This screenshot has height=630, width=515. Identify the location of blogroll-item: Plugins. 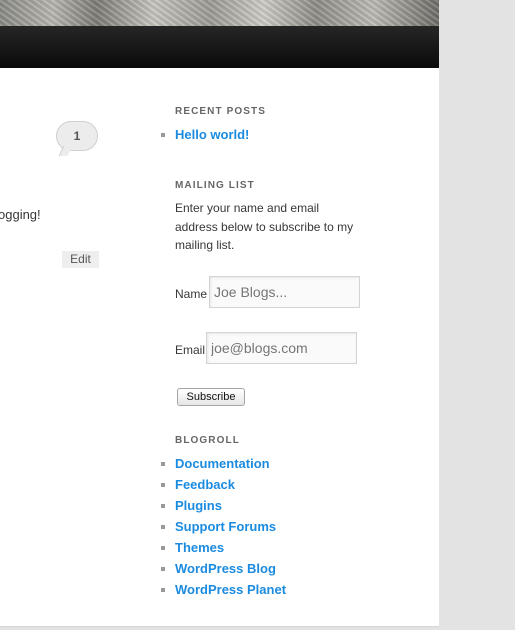
(223, 507).